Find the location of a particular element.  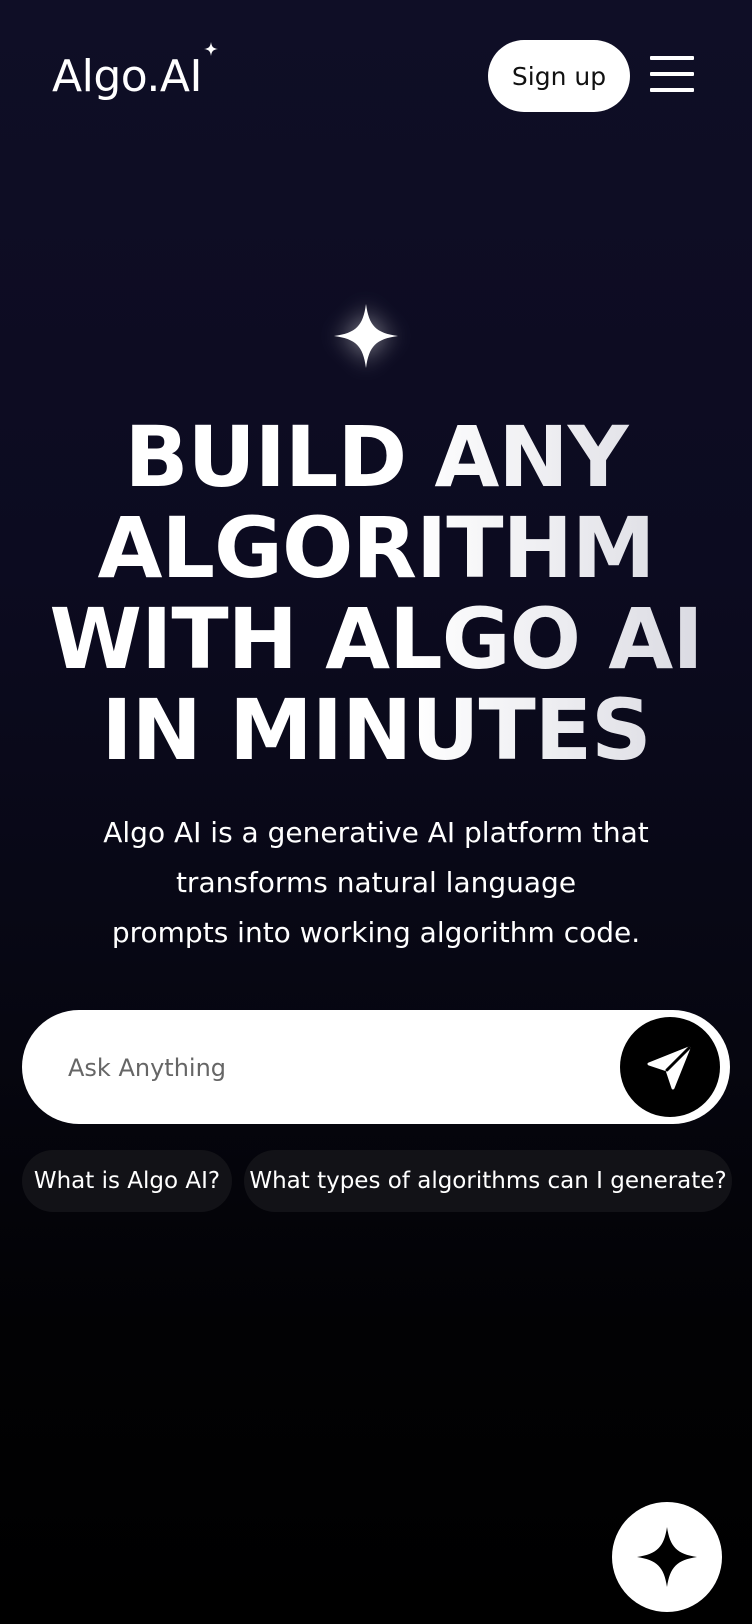

logo: Algo.AI is located at coordinates (135, 75).